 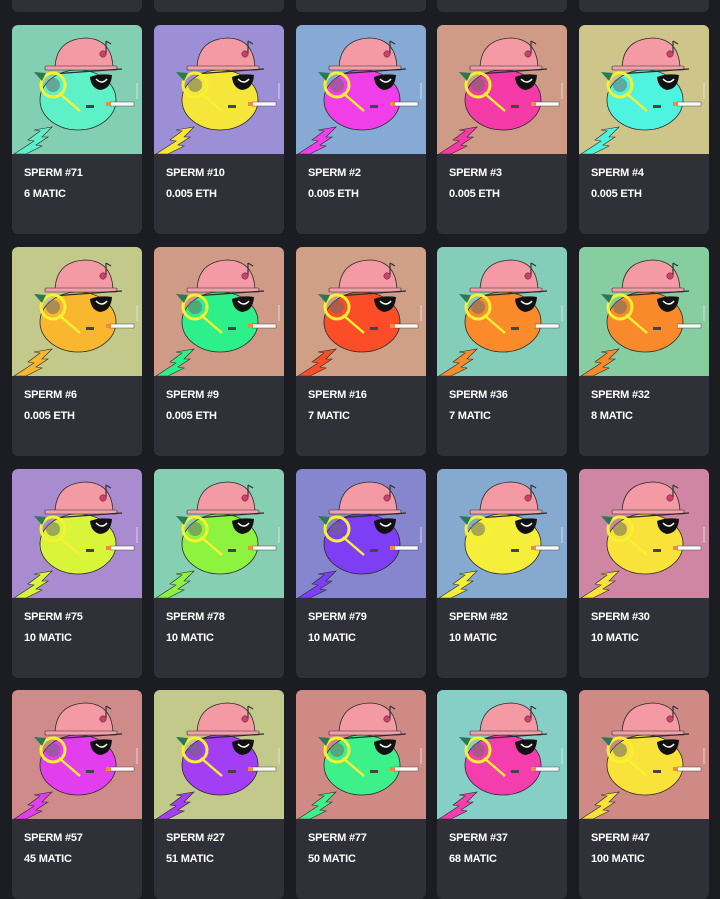 I want to click on nft-name: SPERM #57, so click(x=53, y=838).